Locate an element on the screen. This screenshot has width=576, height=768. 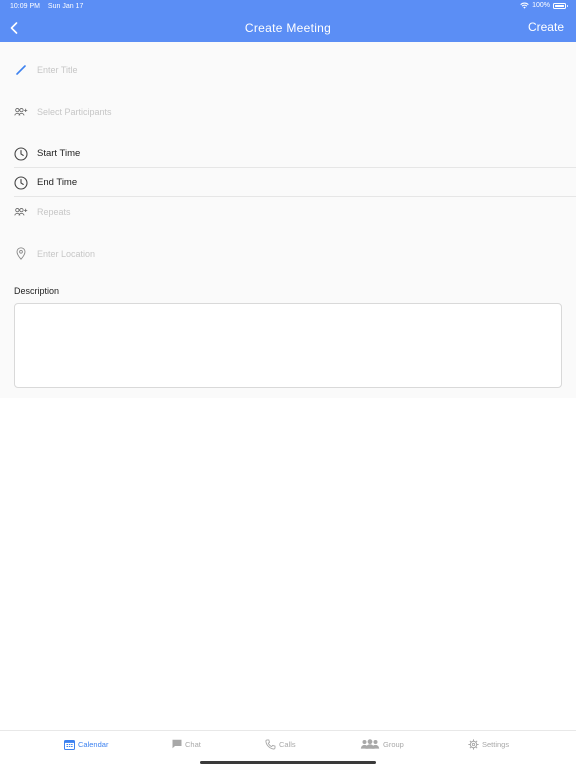
tab-bar: Calendar Chat Calls Group Settings is located at coordinates (288, 749).